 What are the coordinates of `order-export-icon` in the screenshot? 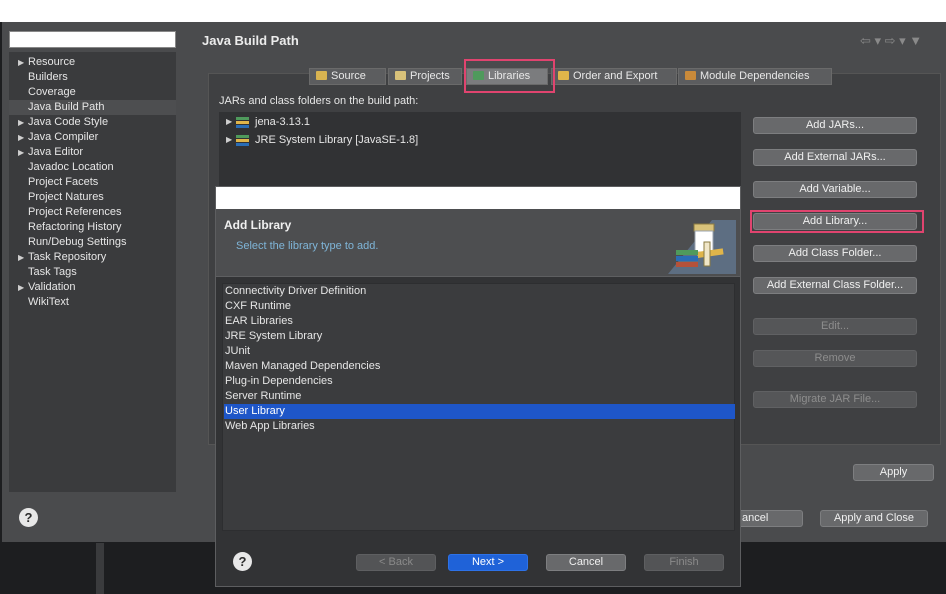 It's located at (563, 75).